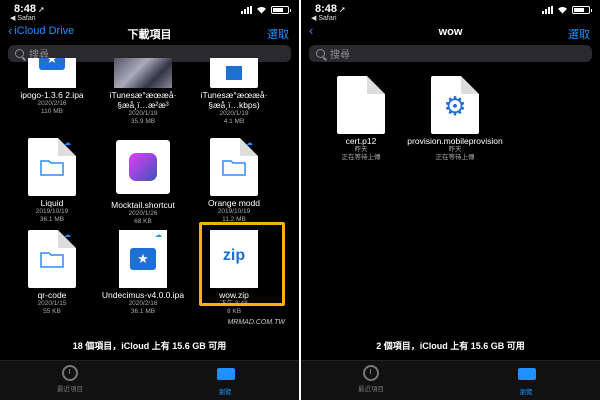 This screenshot has width=600, height=400. What do you see at coordinates (234, 73) in the screenshot?
I see `audio-file-icon` at bounding box center [234, 73].